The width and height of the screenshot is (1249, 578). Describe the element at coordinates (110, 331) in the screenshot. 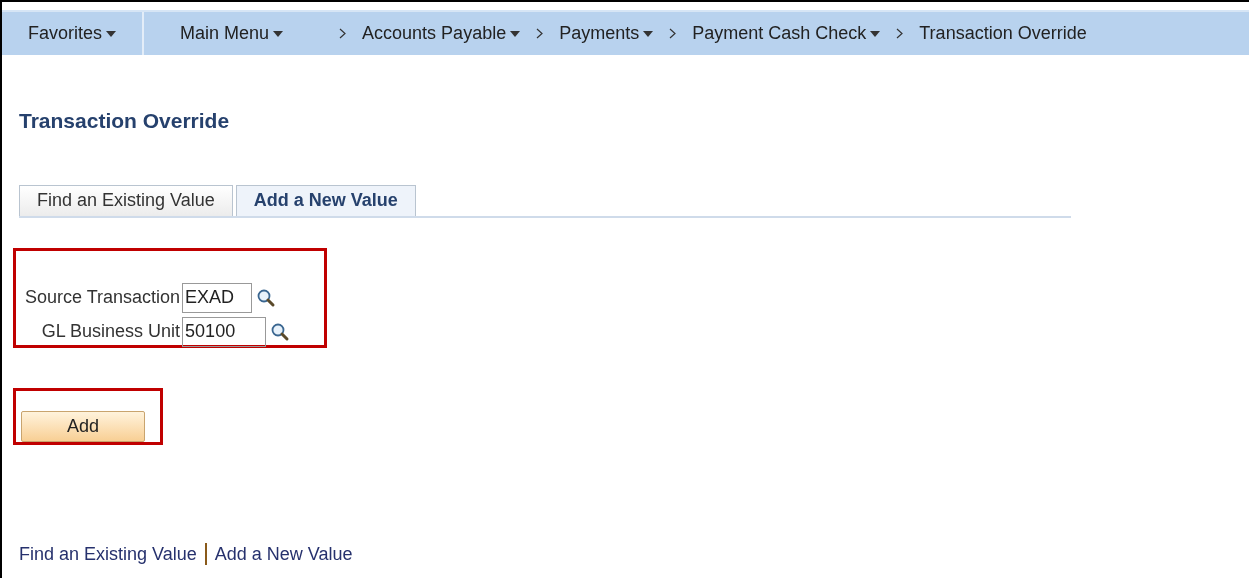

I see `field-label: GL Business Unit` at that location.